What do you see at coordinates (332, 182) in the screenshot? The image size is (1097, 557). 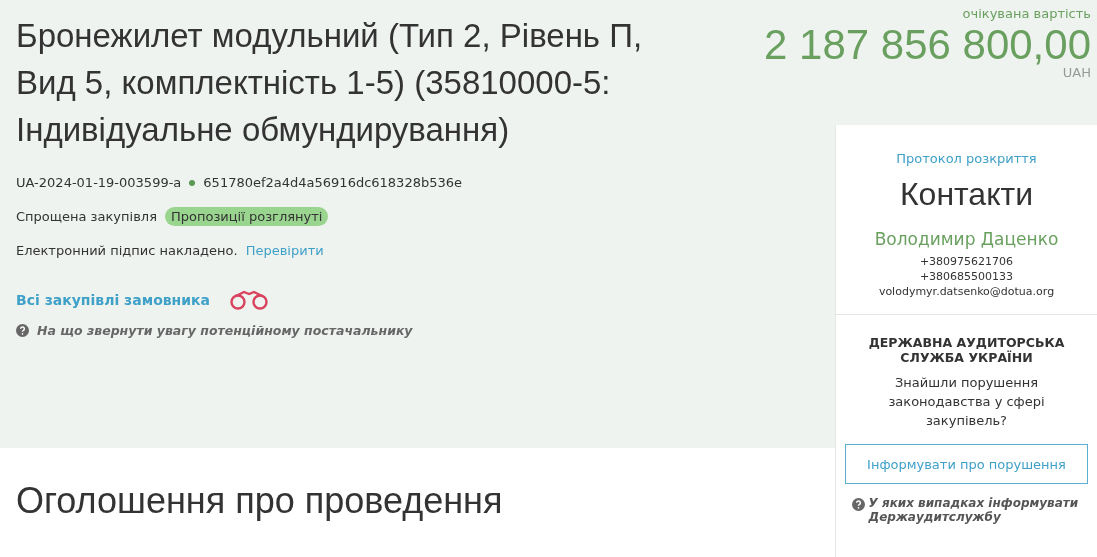 I see `tender-hash: 651780ef2a4d4a56916dc618328b536e` at bounding box center [332, 182].